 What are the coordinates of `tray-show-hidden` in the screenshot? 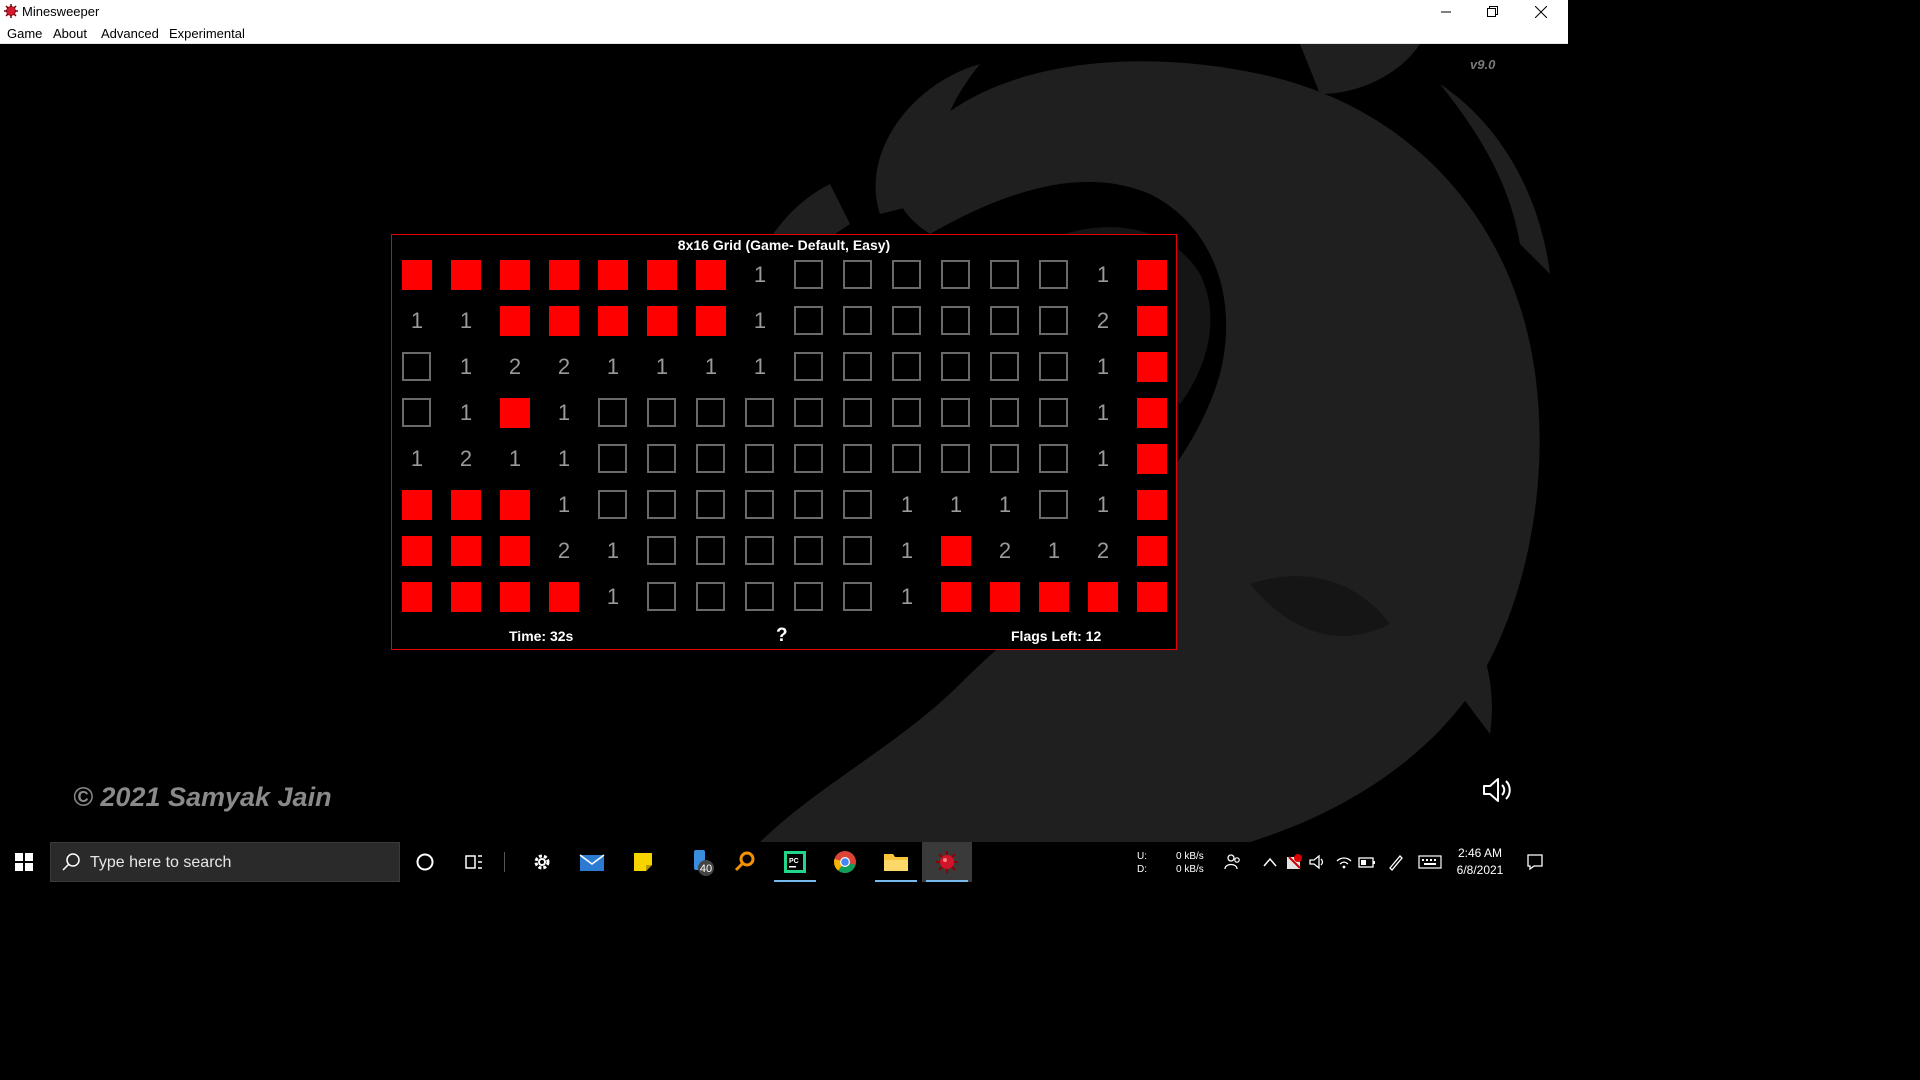 It's located at (1270, 862).